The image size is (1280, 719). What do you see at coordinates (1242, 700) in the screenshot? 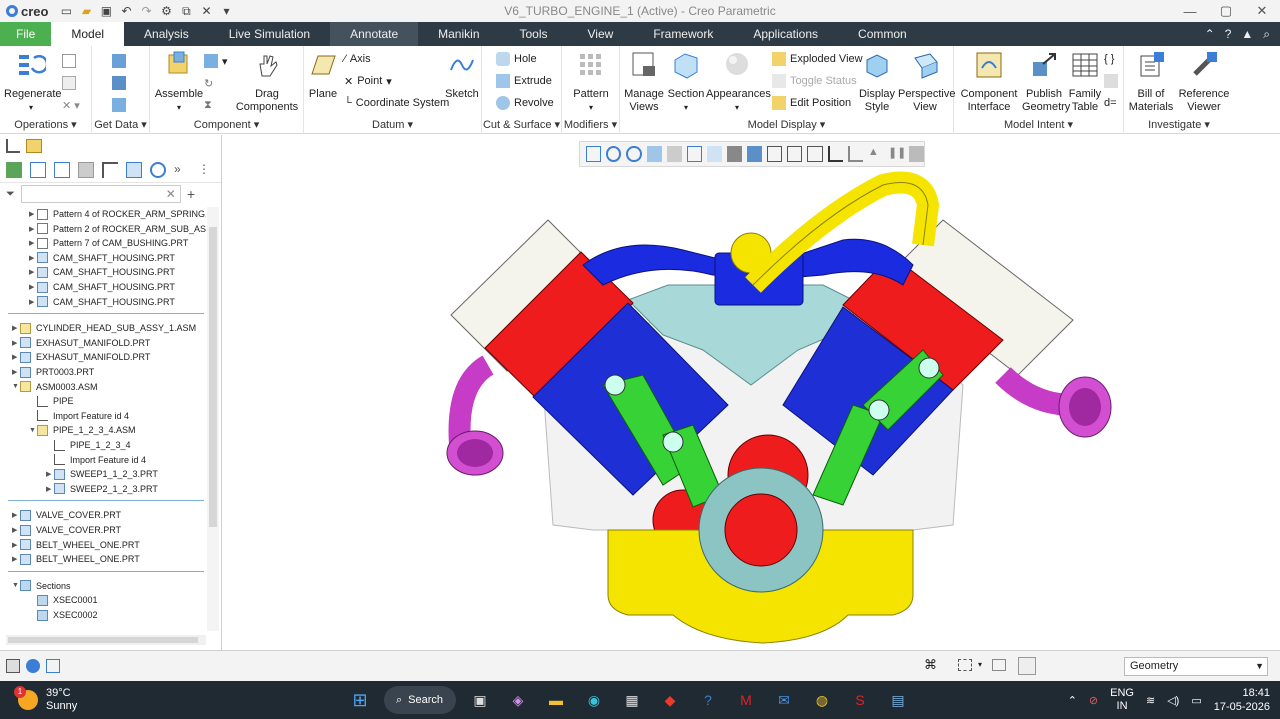
I see `clock: 18:41 17-05-2026` at bounding box center [1242, 700].